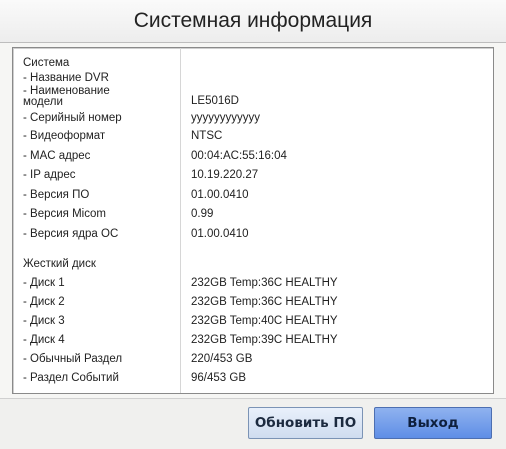 This screenshot has height=449, width=506. Describe the element at coordinates (264, 321) in the screenshot. I see `row-value: 232GB Temp:40C HEALTHY` at that location.